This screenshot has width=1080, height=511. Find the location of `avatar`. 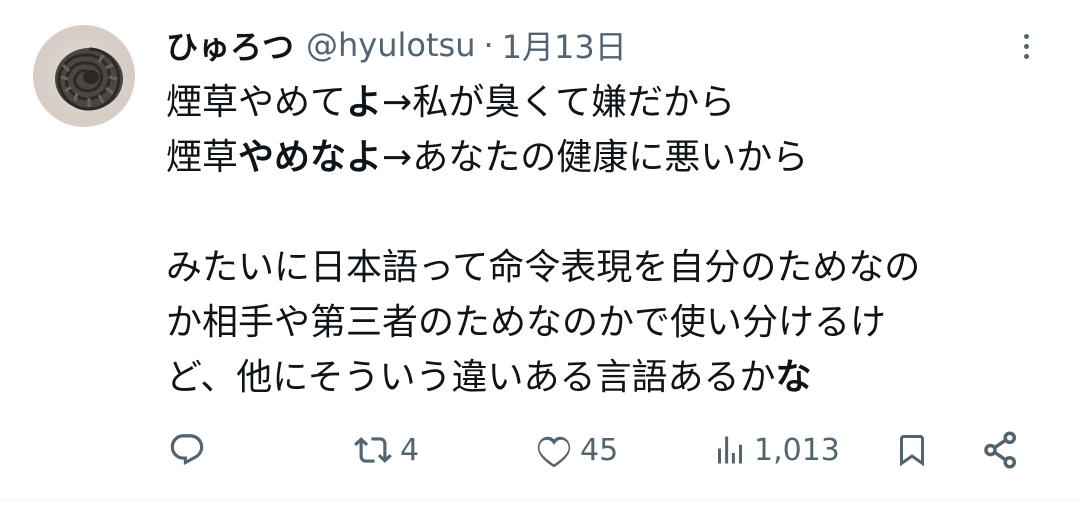

avatar is located at coordinates (84, 76).